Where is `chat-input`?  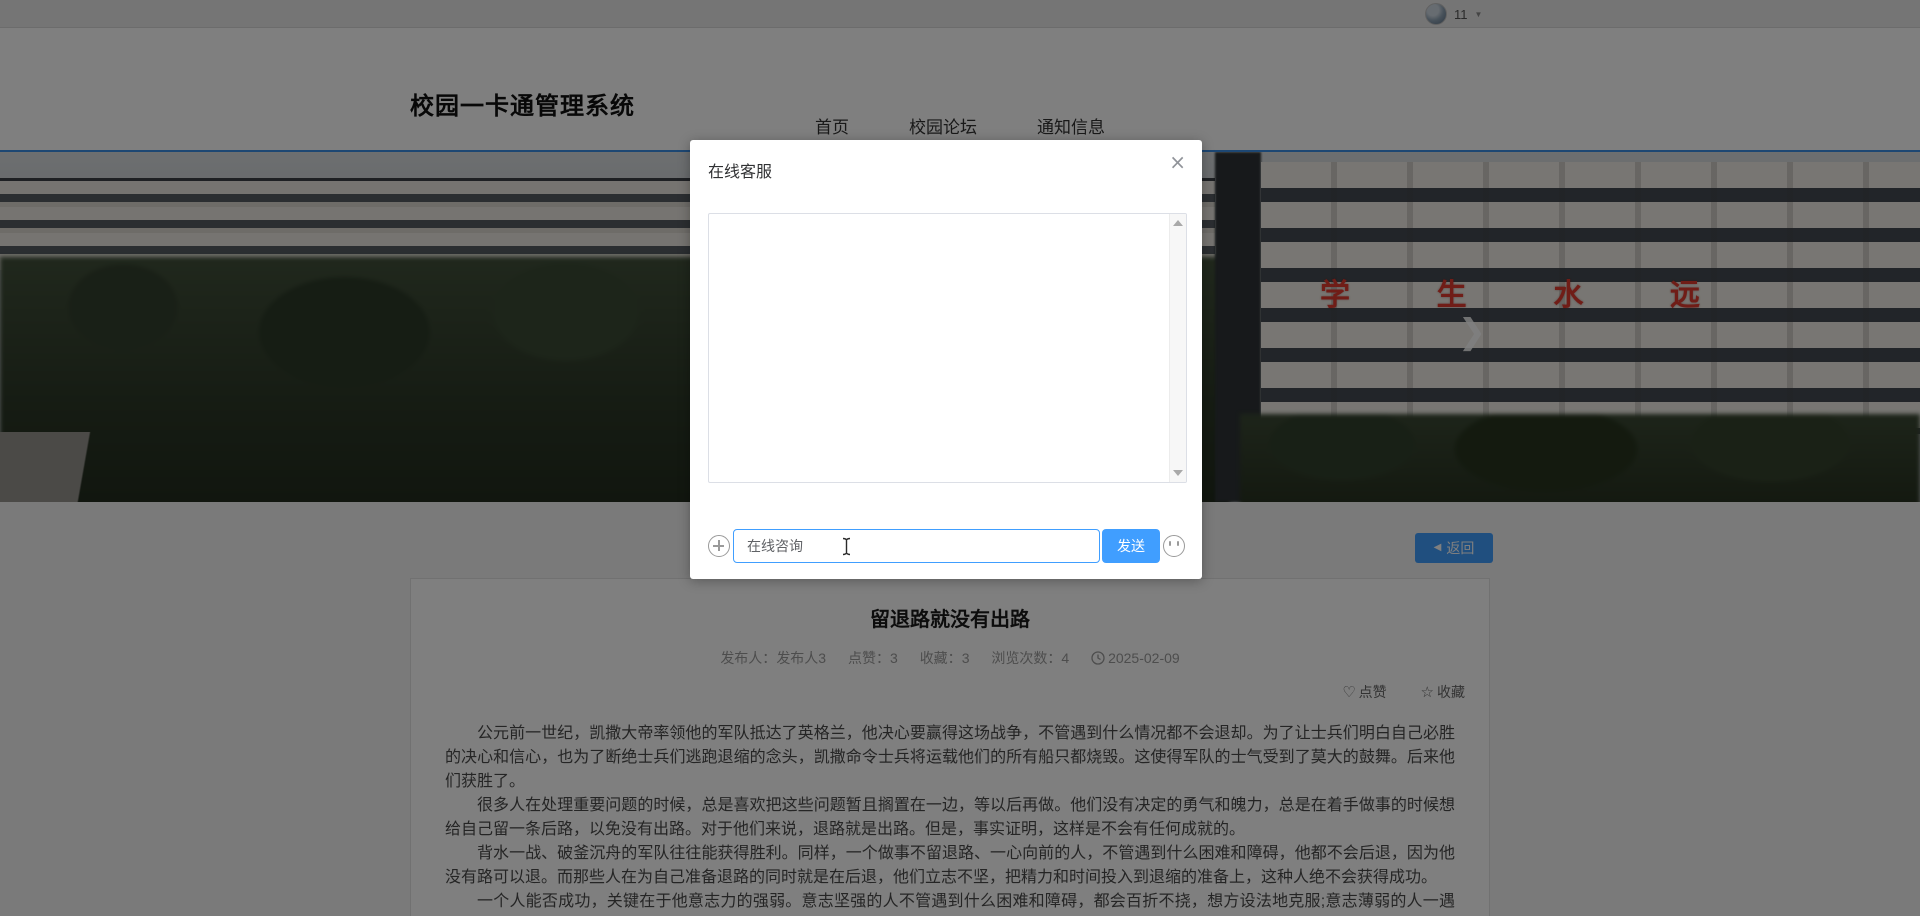
chat-input is located at coordinates (916, 546).